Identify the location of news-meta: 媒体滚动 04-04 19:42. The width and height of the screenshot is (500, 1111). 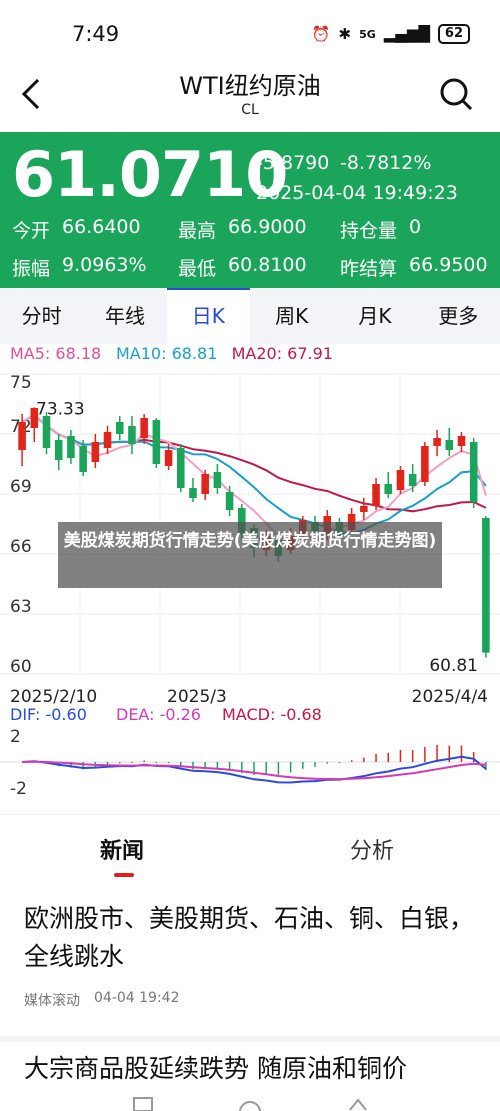
(254, 1000).